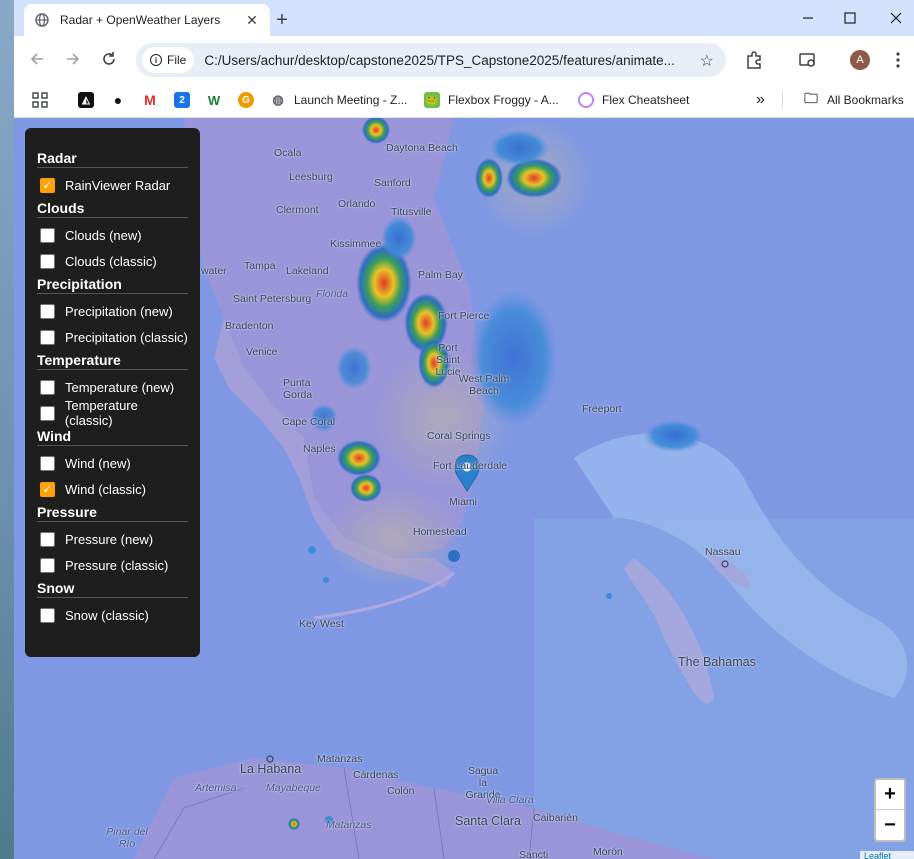 The image size is (914, 859). Describe the element at coordinates (112, 209) in the screenshot. I see `layer-group-title: Clouds` at that location.